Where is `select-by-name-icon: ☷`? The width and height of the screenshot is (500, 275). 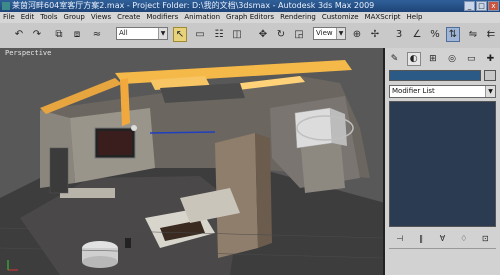
select-by-name-icon: ☷ is located at coordinates (219, 34).